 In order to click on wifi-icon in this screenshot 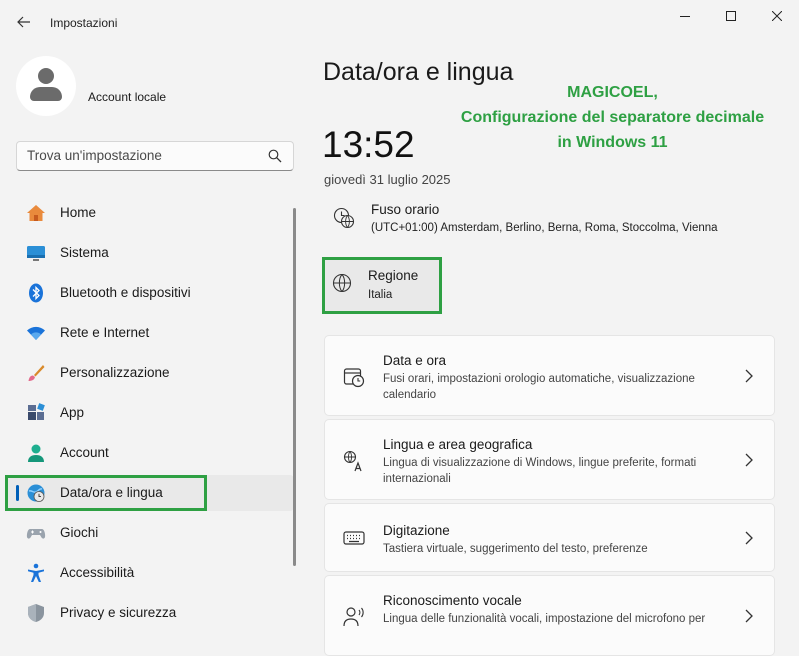, I will do `click(36, 333)`.